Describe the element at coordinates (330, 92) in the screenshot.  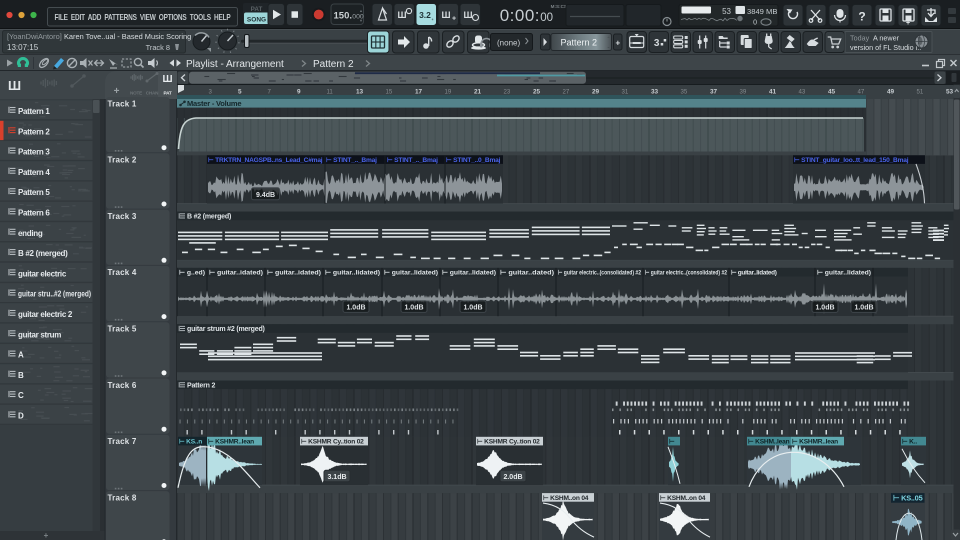
I see `svg-text: 11` at that location.